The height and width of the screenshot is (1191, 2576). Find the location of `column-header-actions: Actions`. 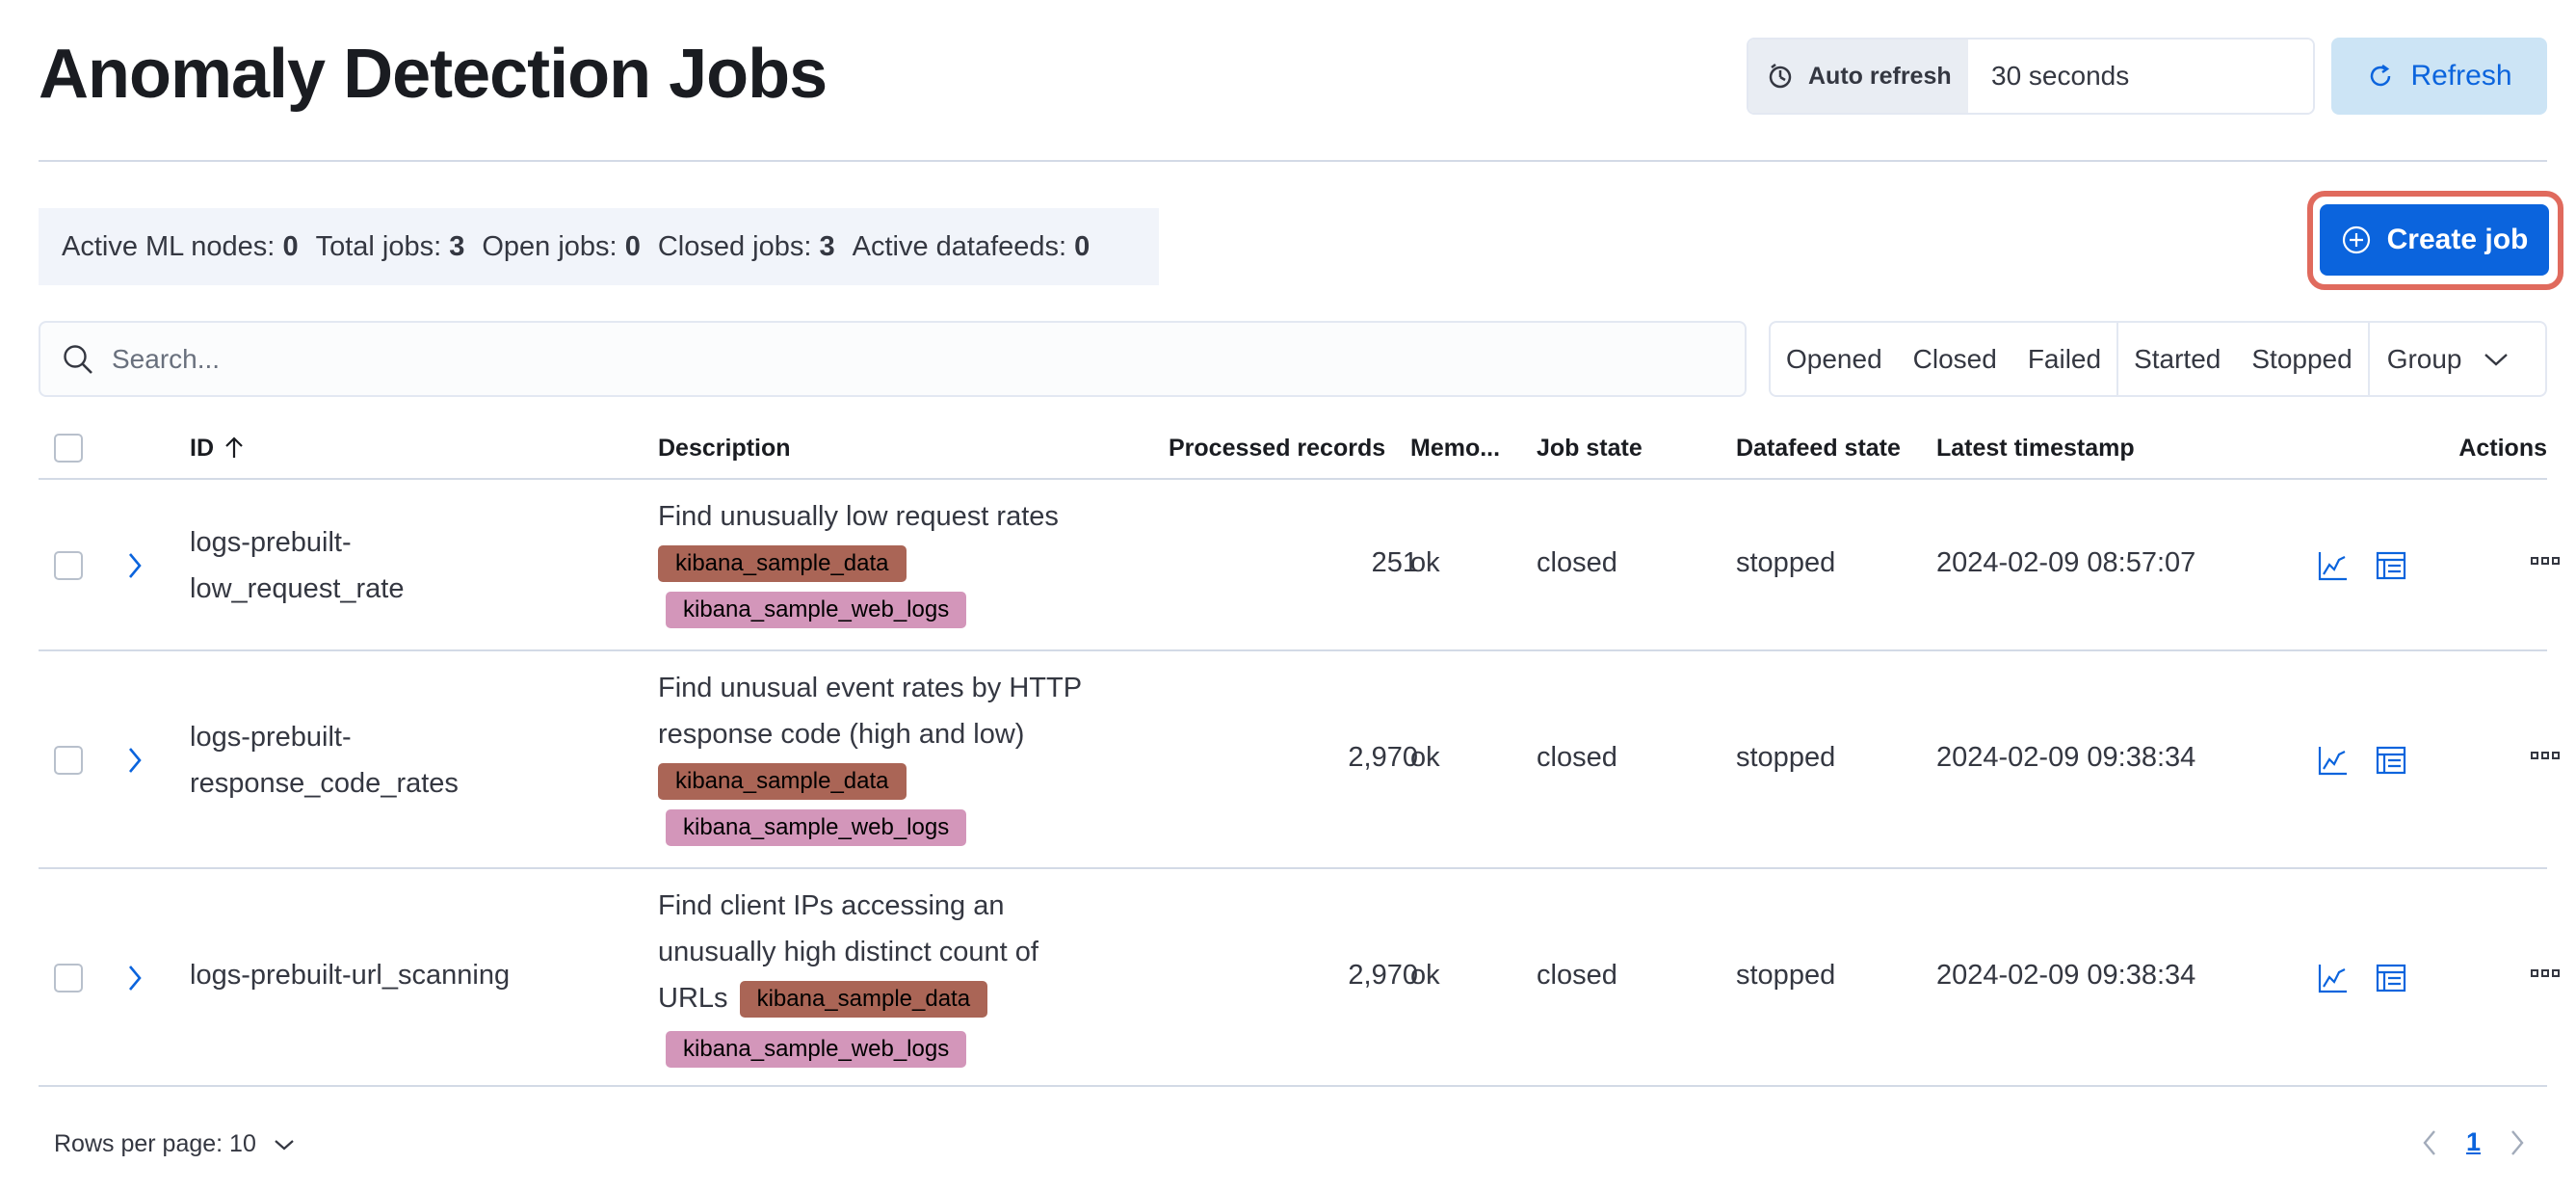

column-header-actions: Actions is located at coordinates (2502, 448).